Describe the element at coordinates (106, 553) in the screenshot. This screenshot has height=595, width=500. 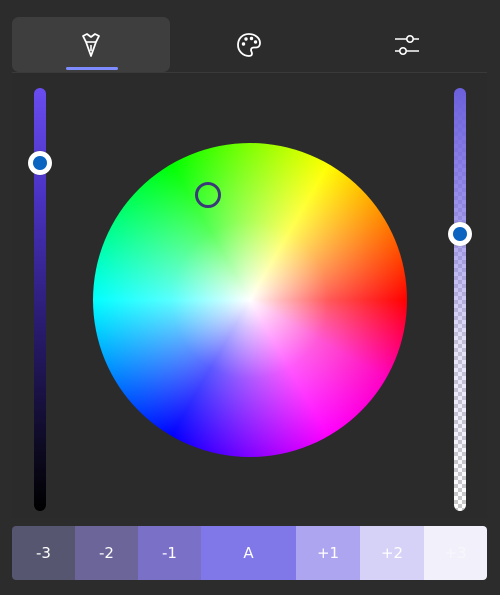
I see `swatch-shade-minus-2: -2` at that location.